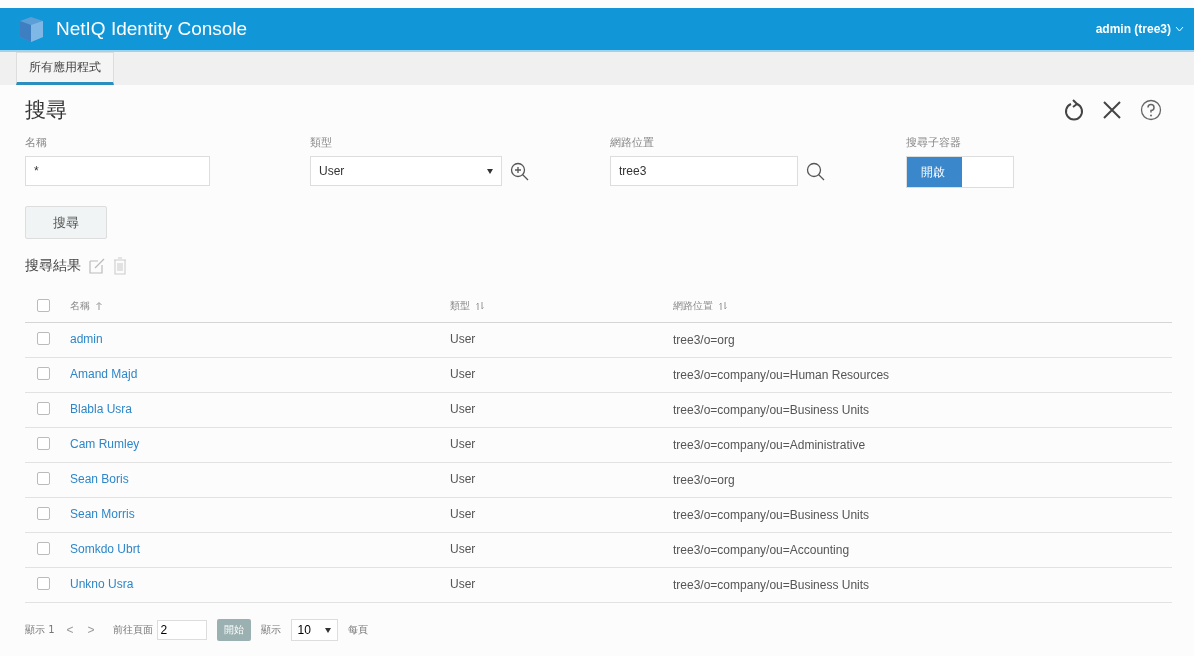  Describe the element at coordinates (66, 222) in the screenshot. I see `search-button: 搜尋` at that location.